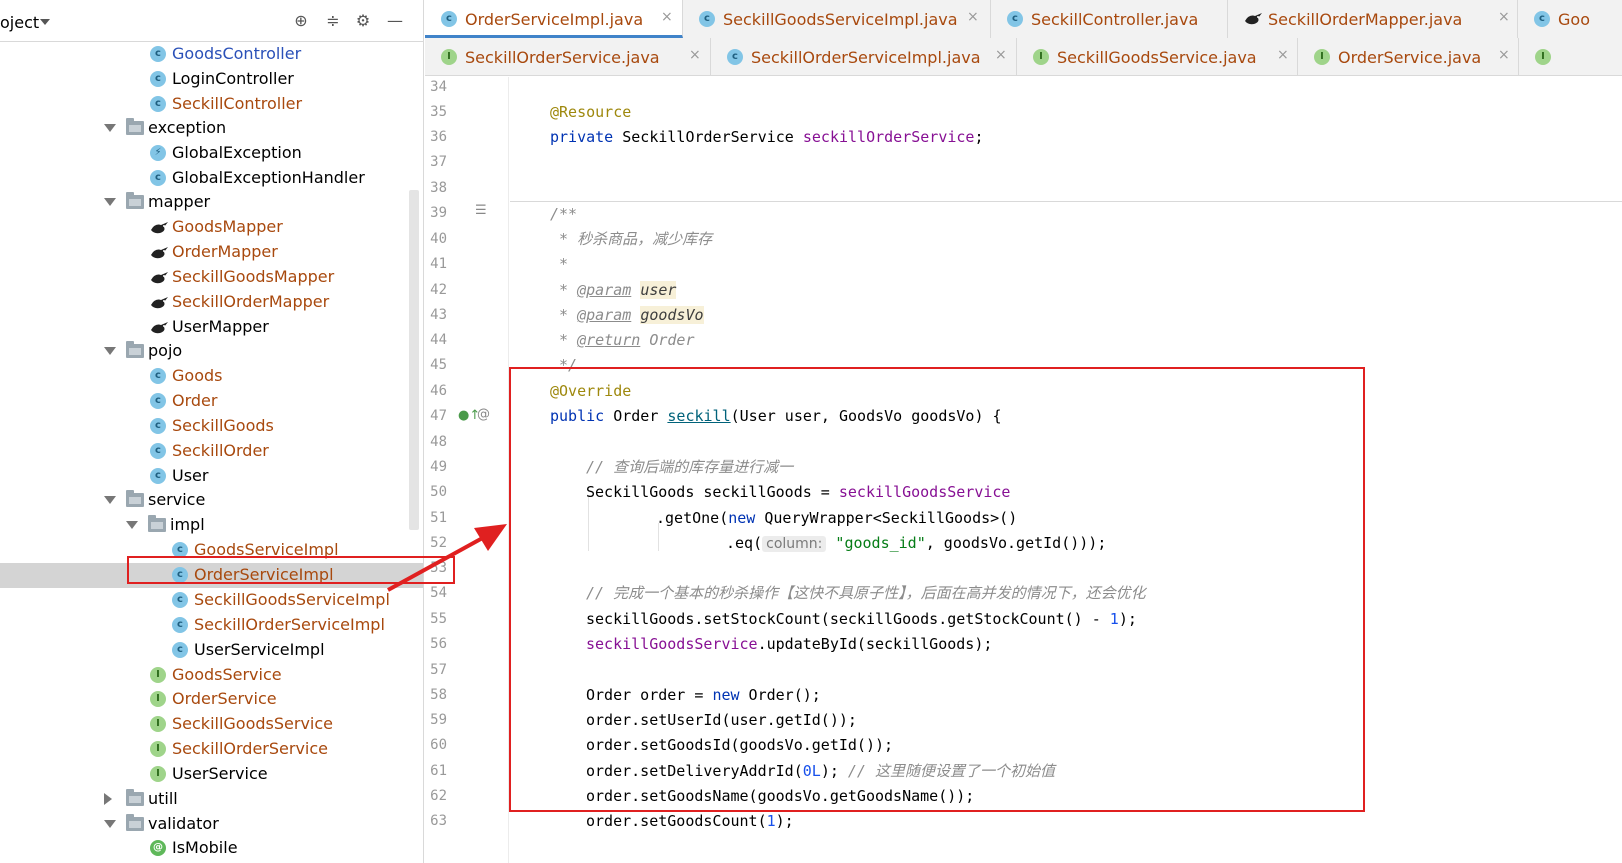 This screenshot has width=1622, height=863. Describe the element at coordinates (837, 19) in the screenshot. I see `tab-SeckillGoodsServiceImpl.java: c SeckillGoodsServiceImpl.java ×` at that location.